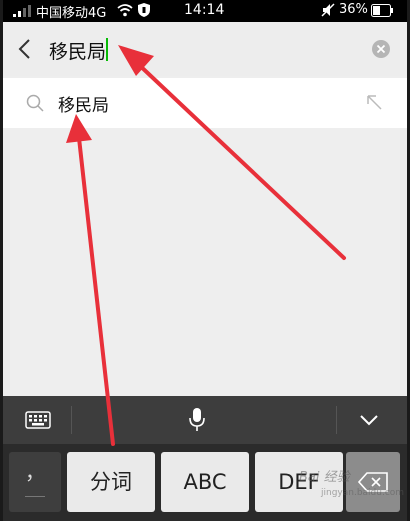  What do you see at coordinates (373, 482) in the screenshot?
I see `backspace-key` at bounding box center [373, 482].